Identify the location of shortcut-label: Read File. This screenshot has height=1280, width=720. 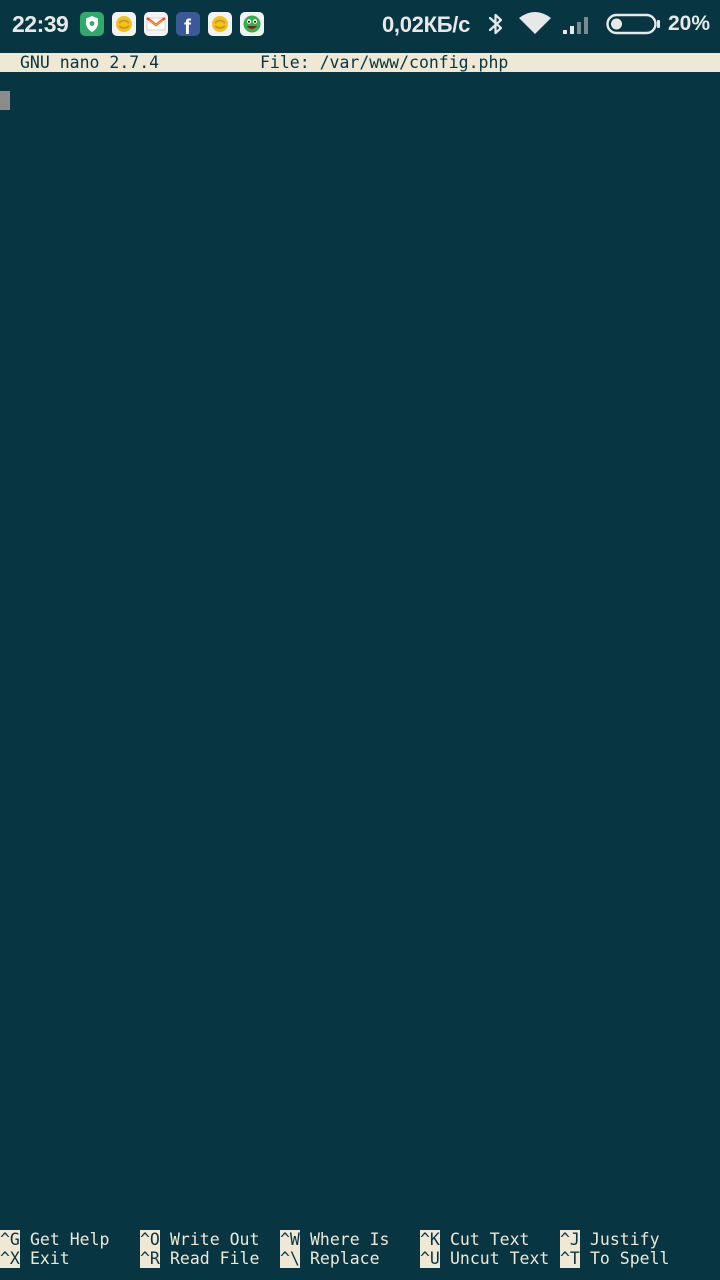
(215, 1258).